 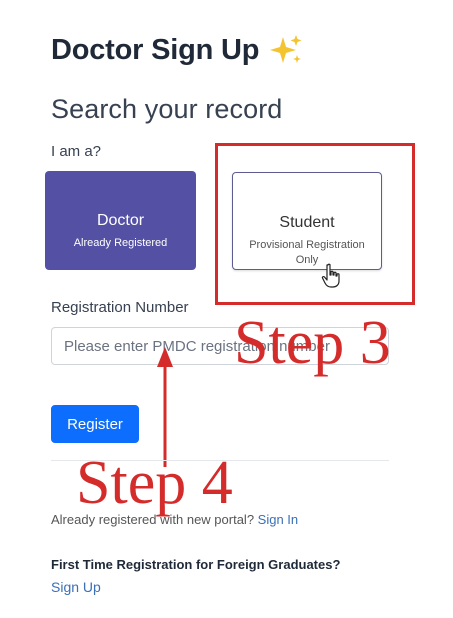 What do you see at coordinates (120, 307) in the screenshot?
I see `registration-number-label: Registration Number` at bounding box center [120, 307].